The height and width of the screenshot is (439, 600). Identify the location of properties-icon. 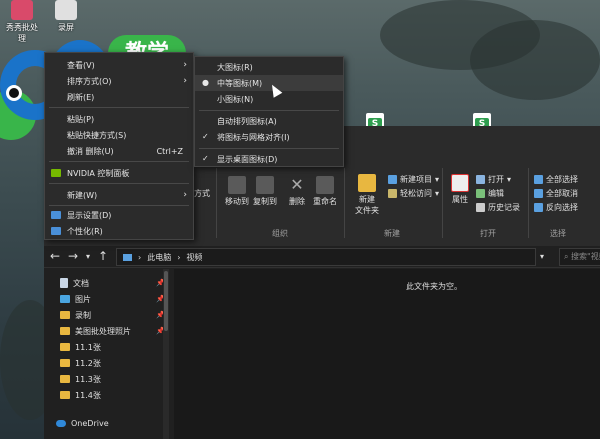
(460, 183).